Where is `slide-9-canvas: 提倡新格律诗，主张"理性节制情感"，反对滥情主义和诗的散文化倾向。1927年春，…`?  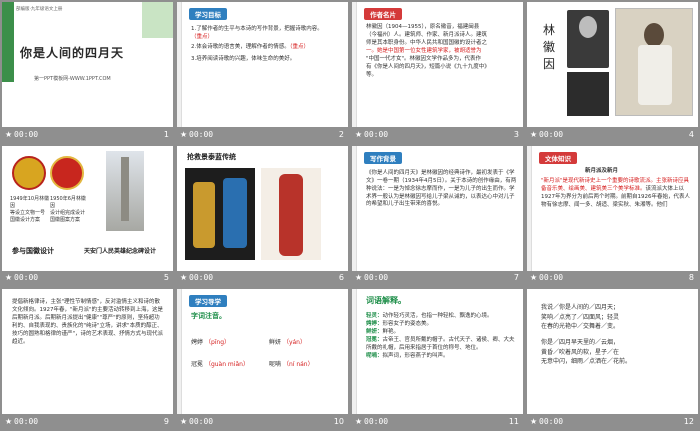 slide-9-canvas: 提倡新格律诗，主张"理性节制情感"，反对滥情主义和诗的散文化倾向。1927年春，… is located at coordinates (87, 352).